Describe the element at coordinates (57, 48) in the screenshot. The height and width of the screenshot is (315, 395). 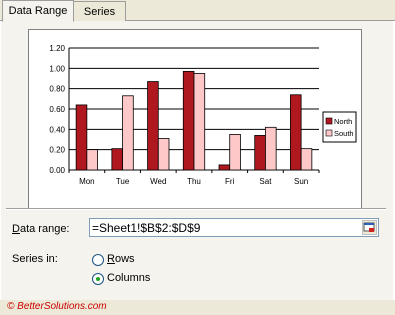
I see `y-tick-label: 1.20` at that location.